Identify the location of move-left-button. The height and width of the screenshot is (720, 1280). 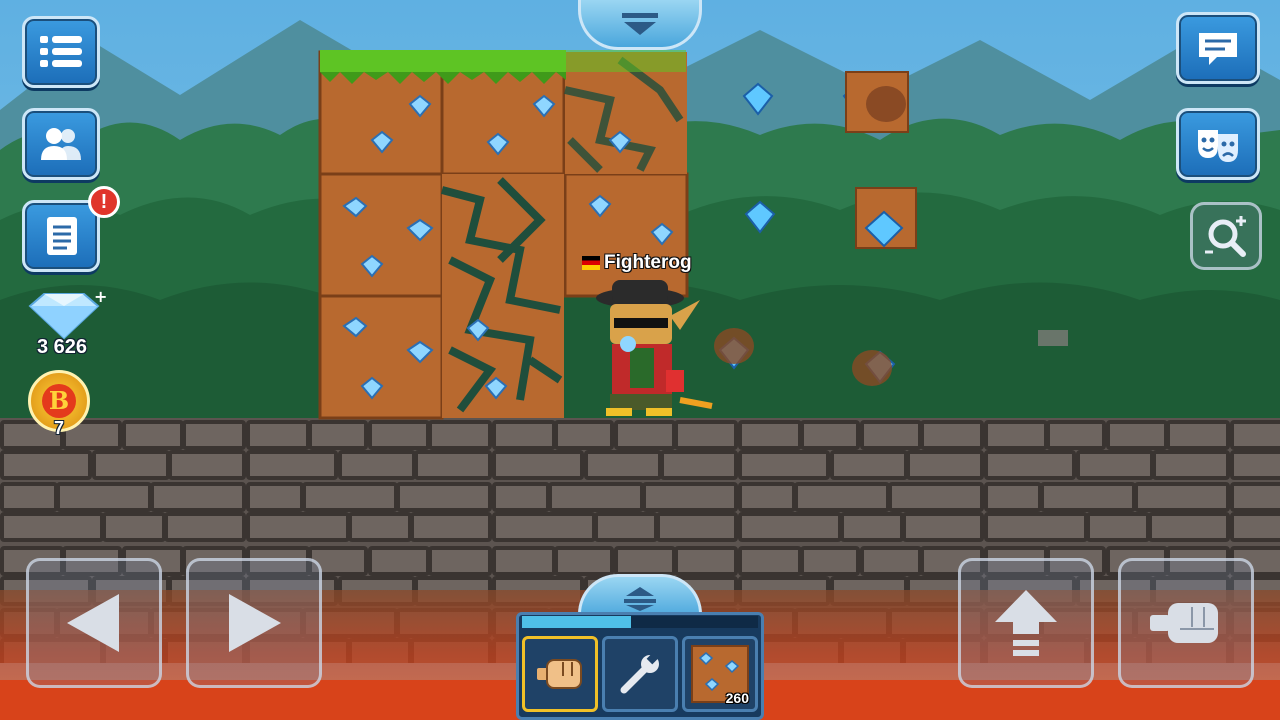
(94, 623).